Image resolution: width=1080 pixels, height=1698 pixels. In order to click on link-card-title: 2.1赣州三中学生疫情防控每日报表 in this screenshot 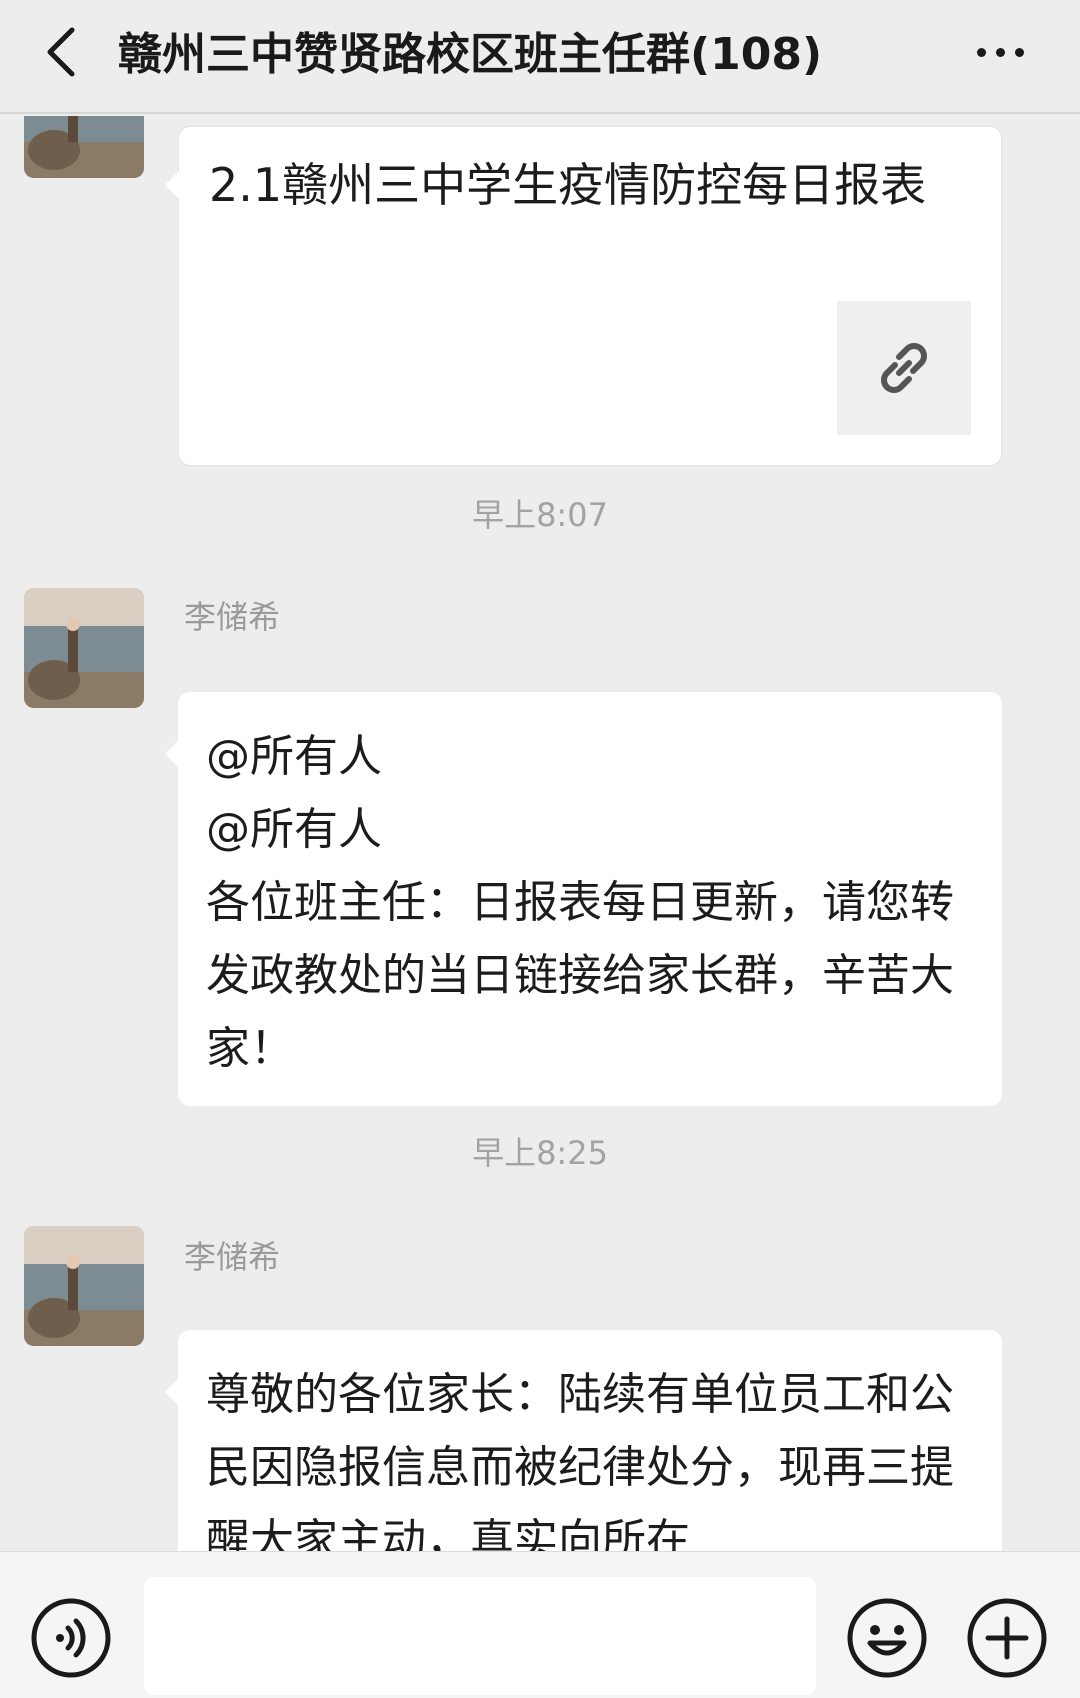, I will do `click(568, 185)`.